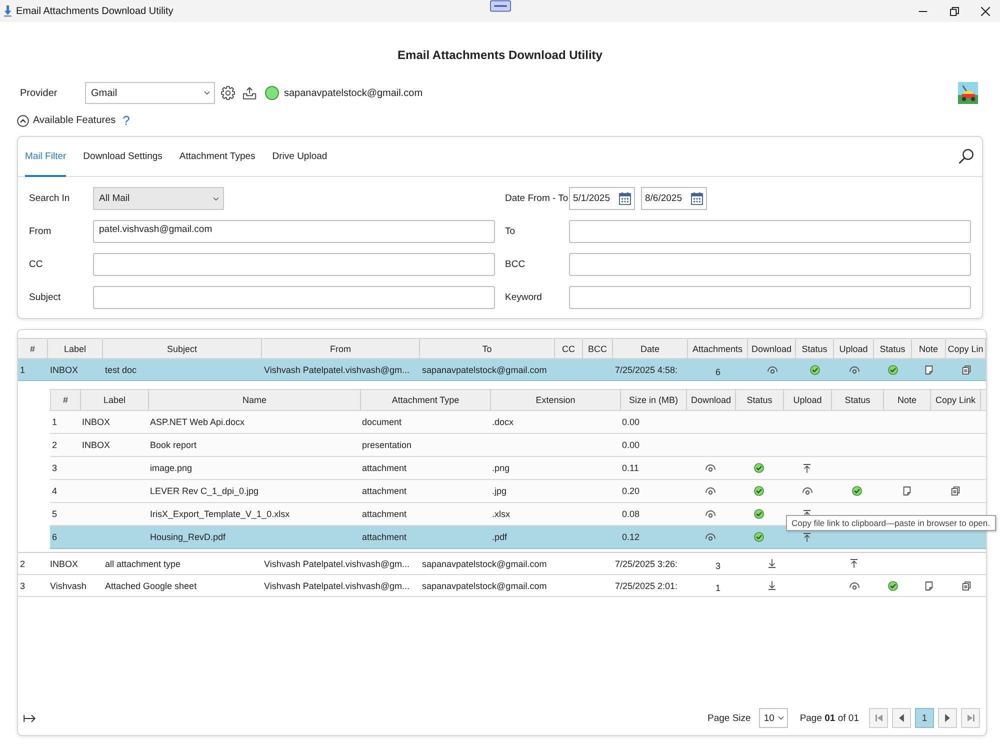  What do you see at coordinates (353, 93) in the screenshot?
I see `account-email: sapanavpatelstock@gmail.com` at bounding box center [353, 93].